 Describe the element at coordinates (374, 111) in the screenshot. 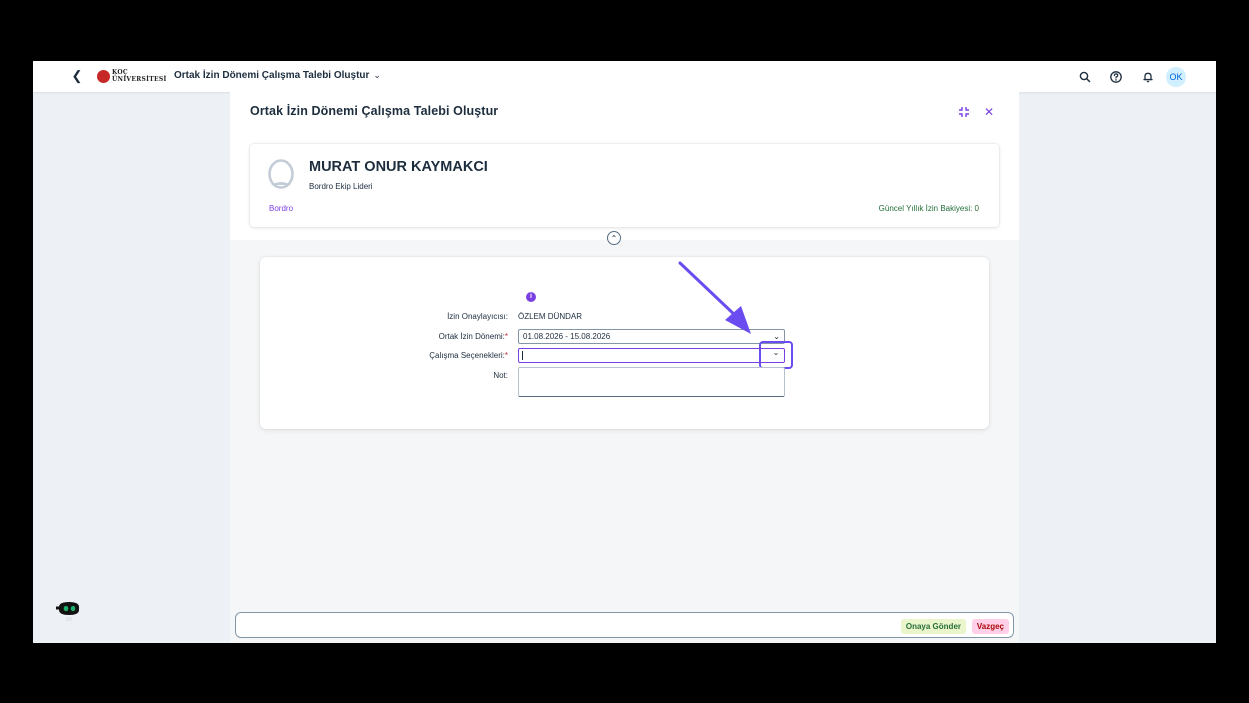

I see `page-title: Ortak İzin Dönemi Çalışma Talebi Oluştur` at that location.